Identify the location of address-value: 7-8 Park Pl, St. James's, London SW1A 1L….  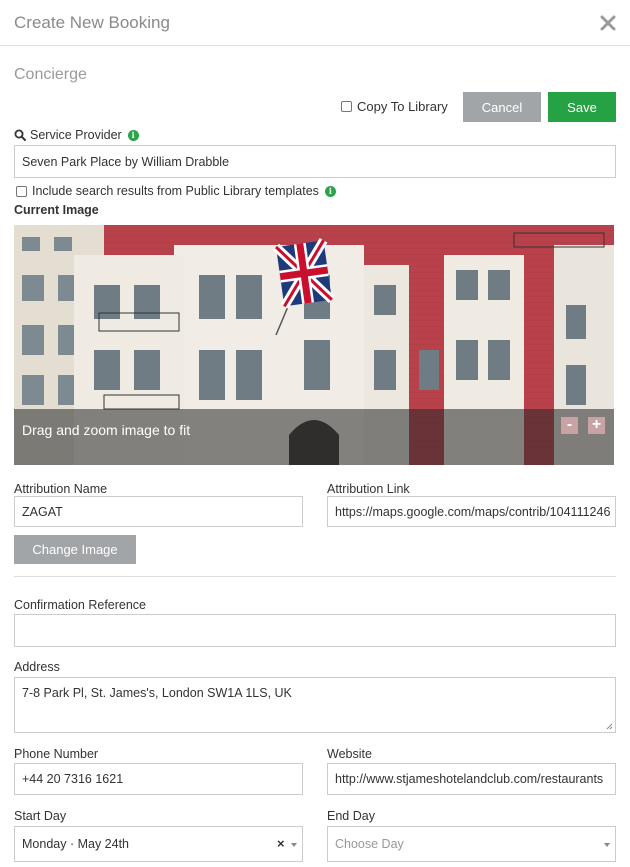
(157, 693).